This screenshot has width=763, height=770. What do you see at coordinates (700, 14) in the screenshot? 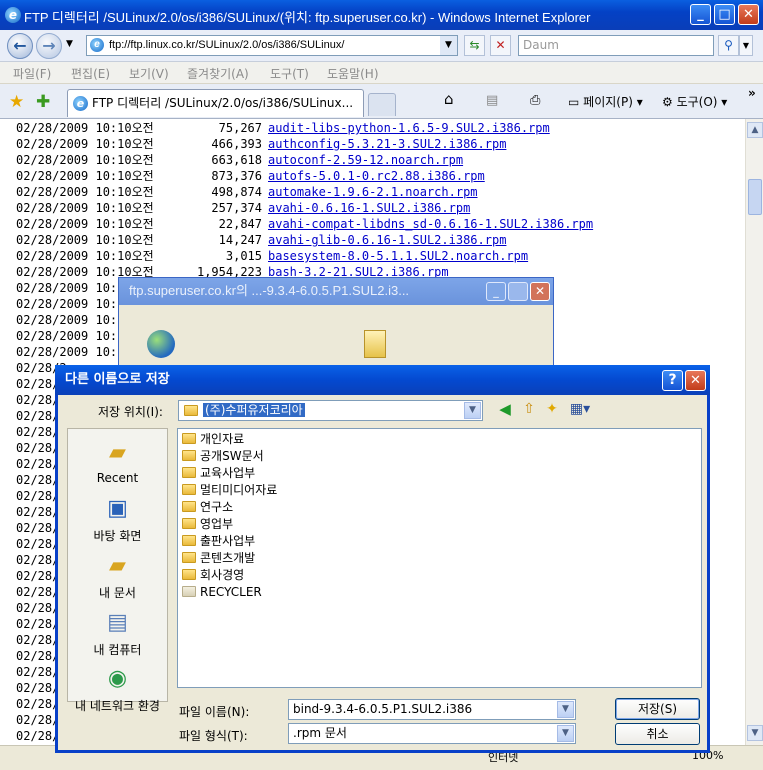
I see `minimize-button: _` at bounding box center [700, 14].